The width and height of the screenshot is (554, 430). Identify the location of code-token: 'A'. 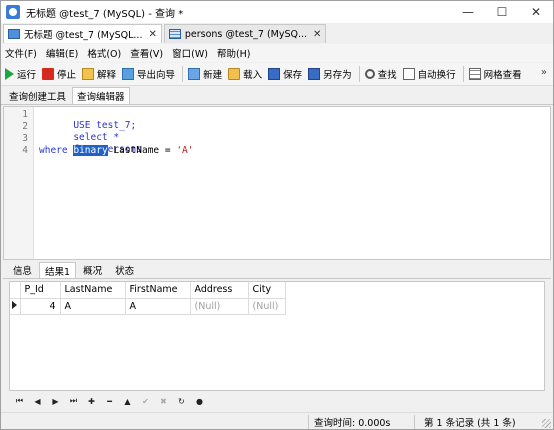
(185, 150).